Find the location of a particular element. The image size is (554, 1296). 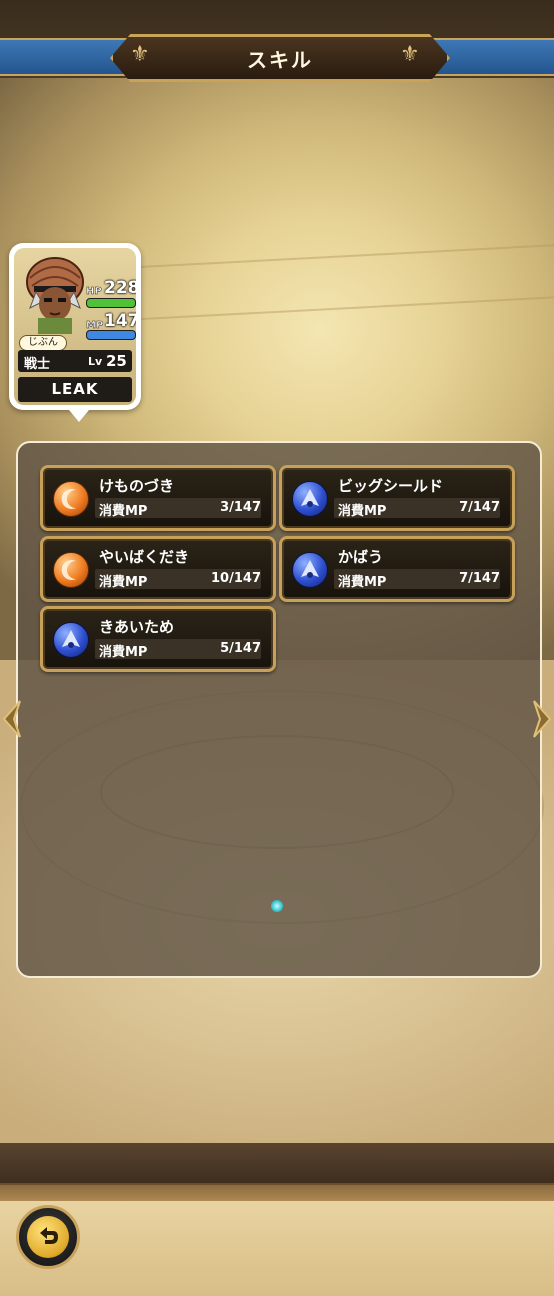

arrow-left-icon is located at coordinates (12, 719).